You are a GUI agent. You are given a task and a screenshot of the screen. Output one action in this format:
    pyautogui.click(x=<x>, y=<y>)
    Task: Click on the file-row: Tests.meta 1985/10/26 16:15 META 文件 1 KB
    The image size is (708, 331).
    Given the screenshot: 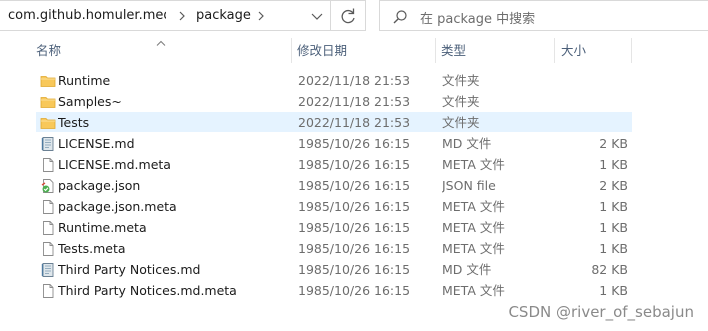 What is the action you would take?
    pyautogui.click(x=334, y=248)
    